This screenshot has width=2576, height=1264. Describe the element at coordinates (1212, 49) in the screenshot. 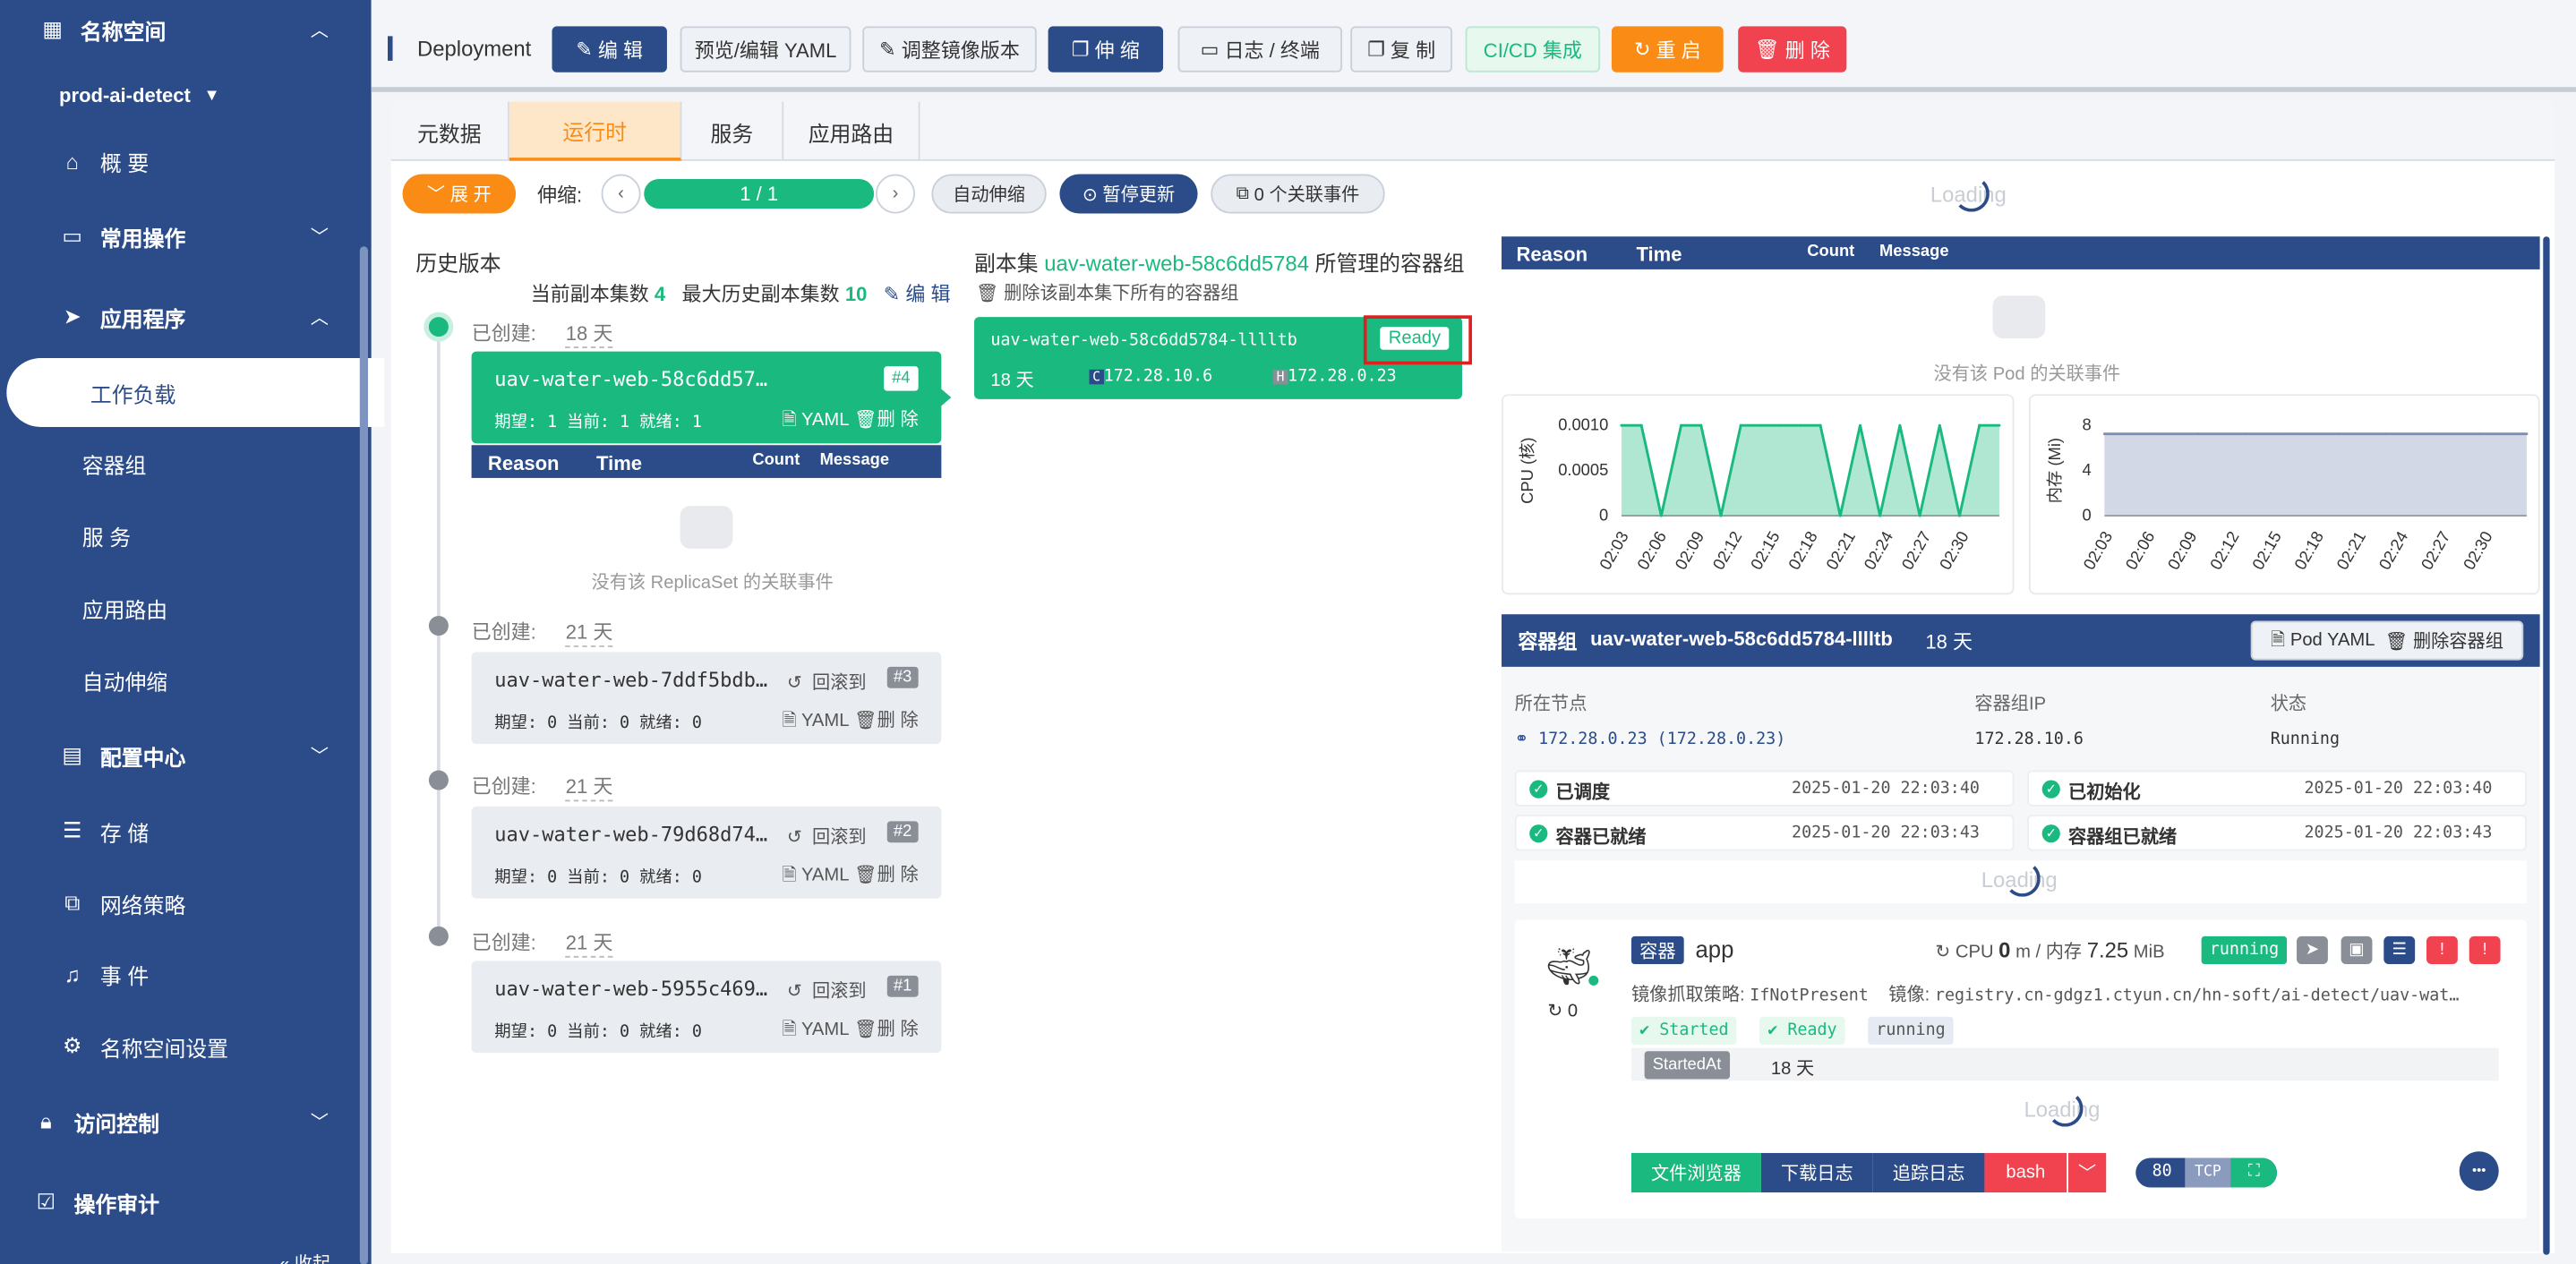

I see `monitor-icon: ▭` at that location.